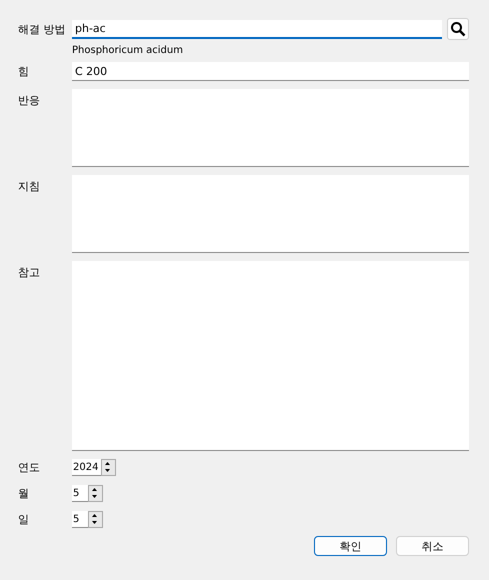  I want to click on search-icon, so click(458, 29).